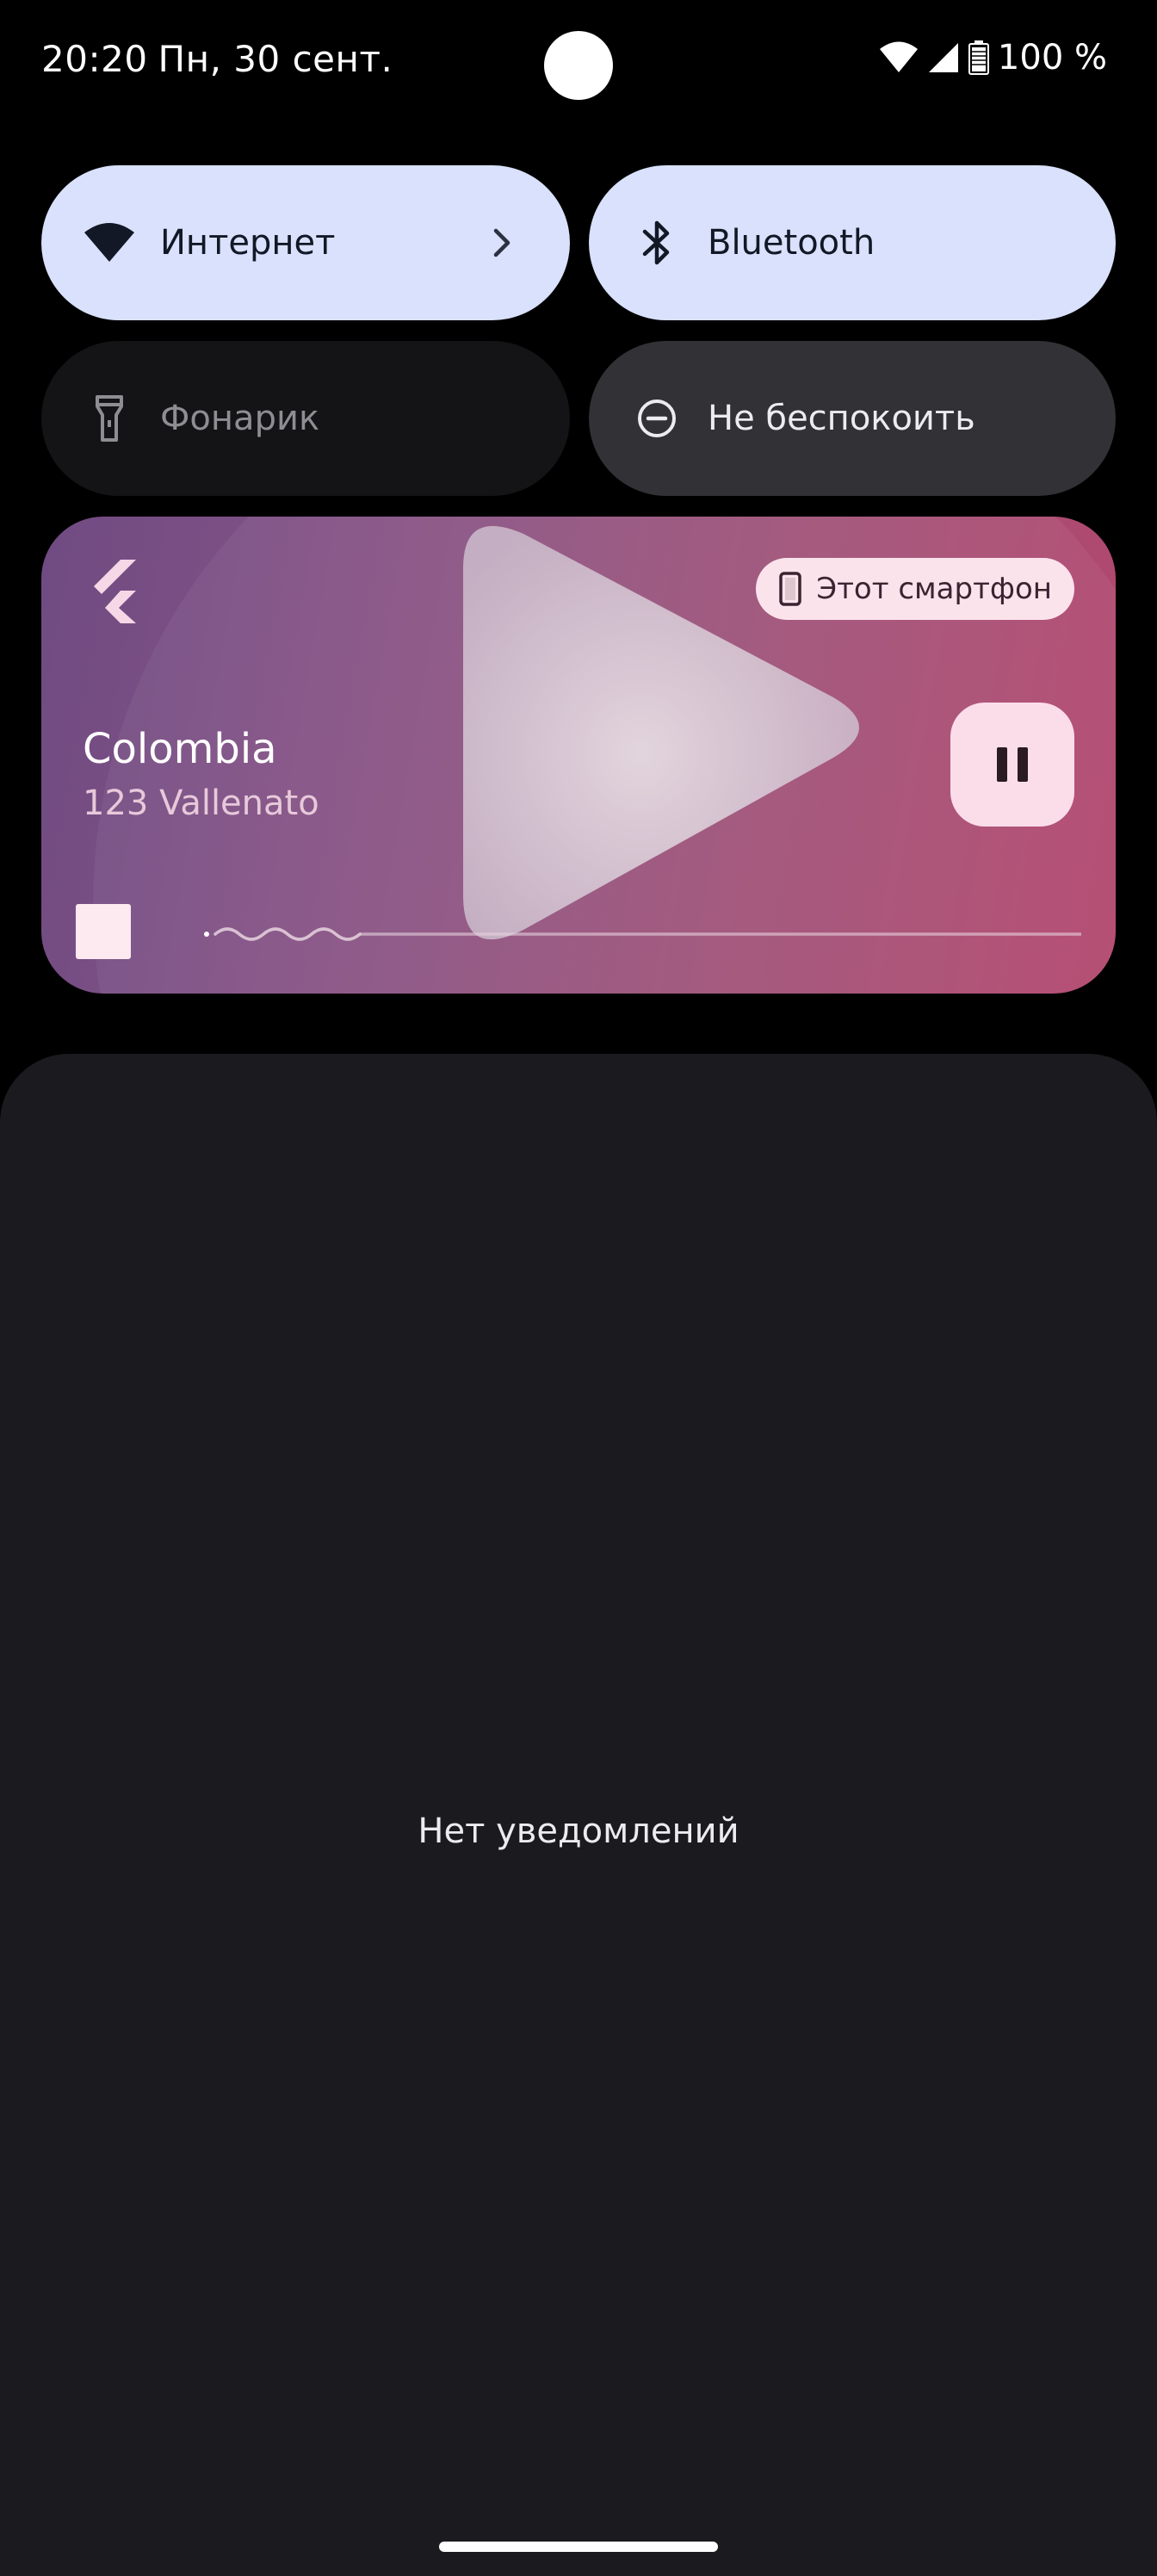  I want to click on flashlight-icon, so click(110, 418).